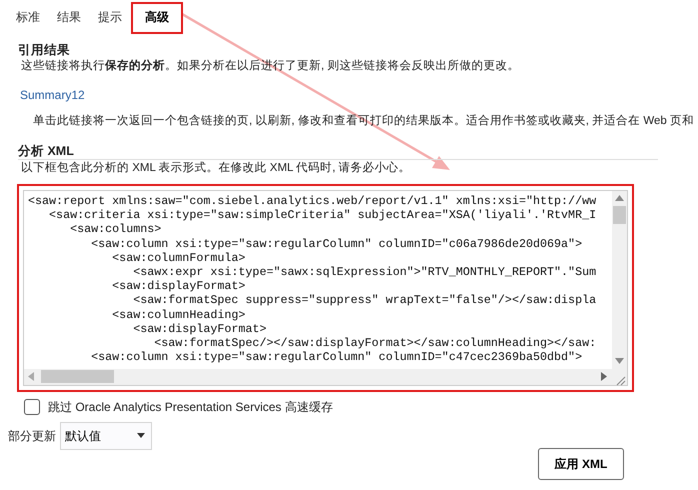  Describe the element at coordinates (32, 406) in the screenshot. I see `checkbox` at that location.